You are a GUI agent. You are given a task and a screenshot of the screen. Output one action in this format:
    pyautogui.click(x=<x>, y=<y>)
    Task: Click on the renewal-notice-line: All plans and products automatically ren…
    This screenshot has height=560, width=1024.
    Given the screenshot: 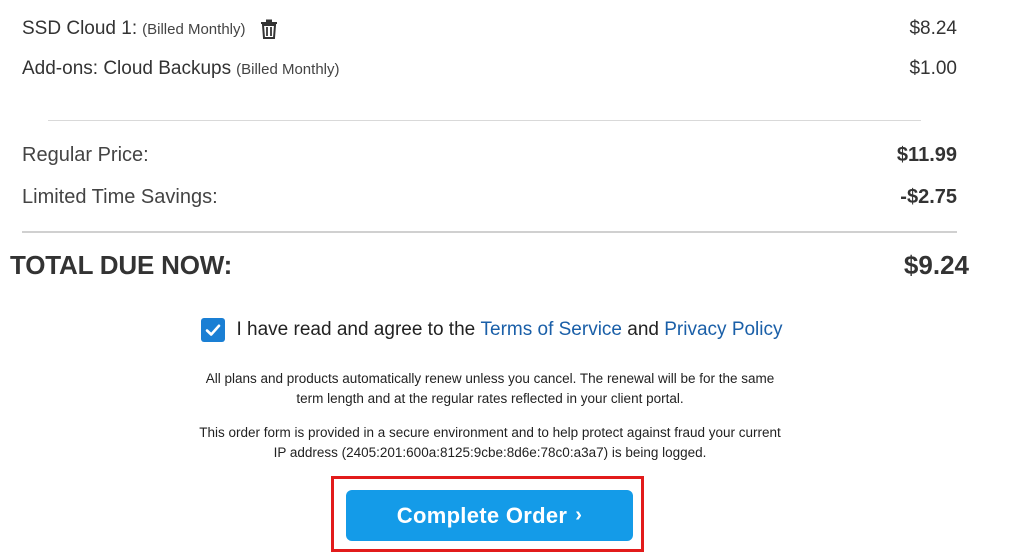 What is the action you would take?
    pyautogui.click(x=490, y=378)
    